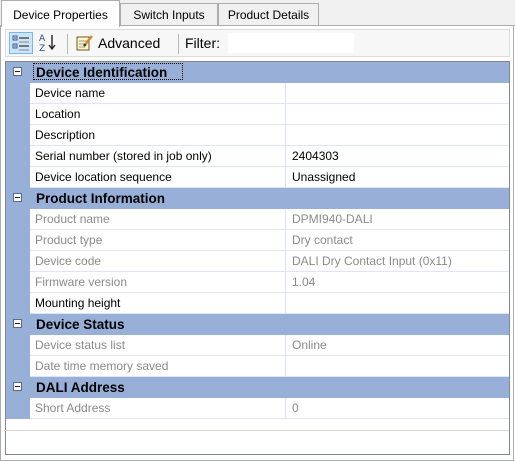 The height and width of the screenshot is (462, 515). I want to click on property-row: Product name DPMI940-DALI, so click(257, 219).